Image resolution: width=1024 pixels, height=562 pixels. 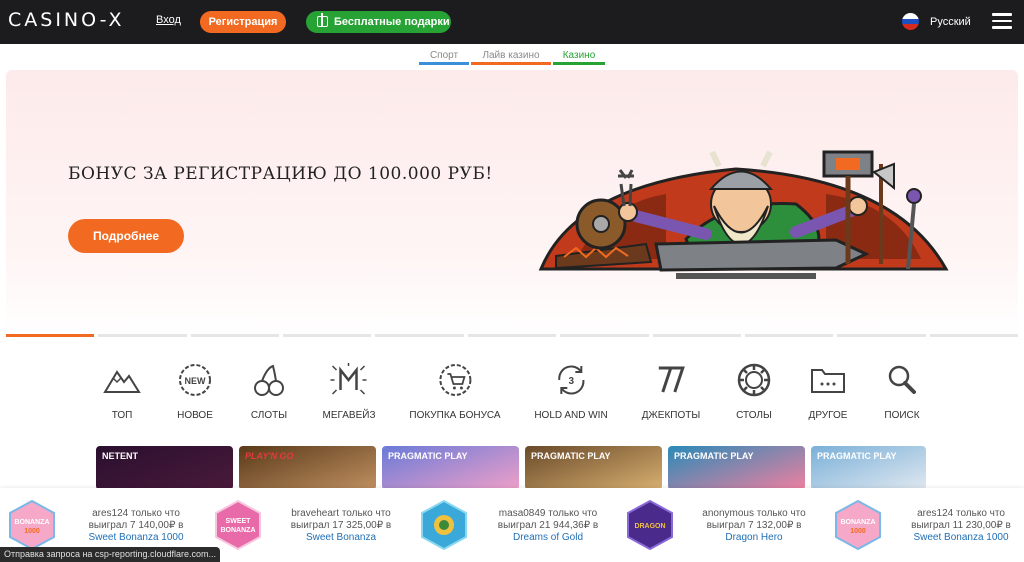 What do you see at coordinates (307, 468) in the screenshot?
I see `game-tile: PLAY'N GO` at bounding box center [307, 468].